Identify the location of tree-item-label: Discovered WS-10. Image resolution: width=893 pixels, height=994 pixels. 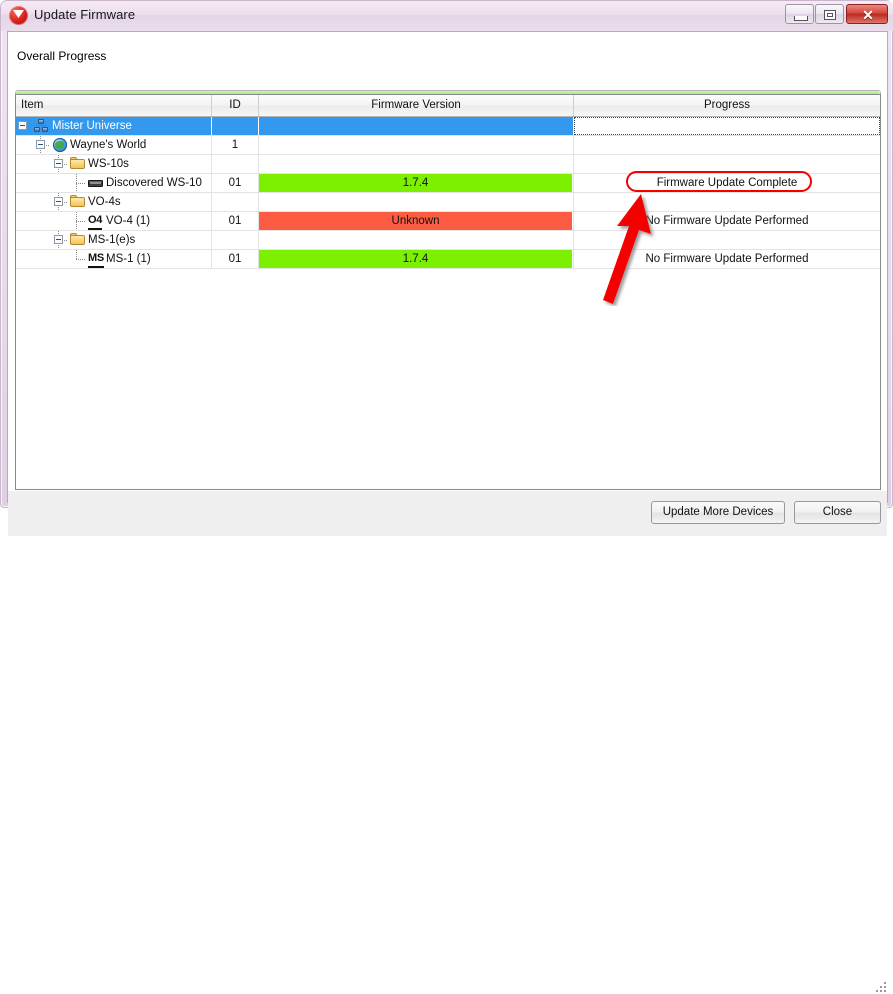
(154, 183).